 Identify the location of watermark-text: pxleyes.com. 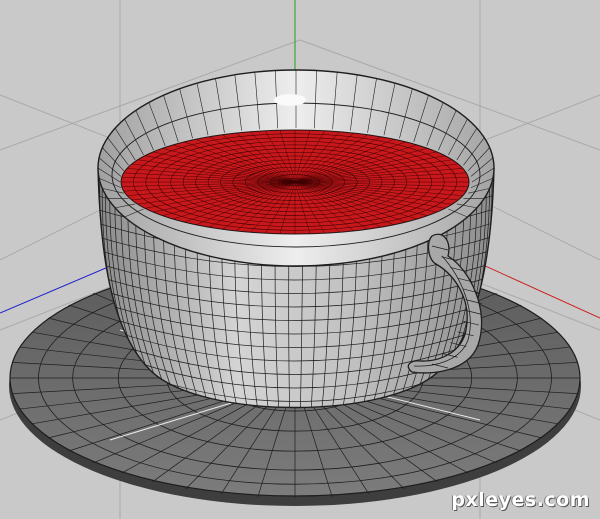
(520, 500).